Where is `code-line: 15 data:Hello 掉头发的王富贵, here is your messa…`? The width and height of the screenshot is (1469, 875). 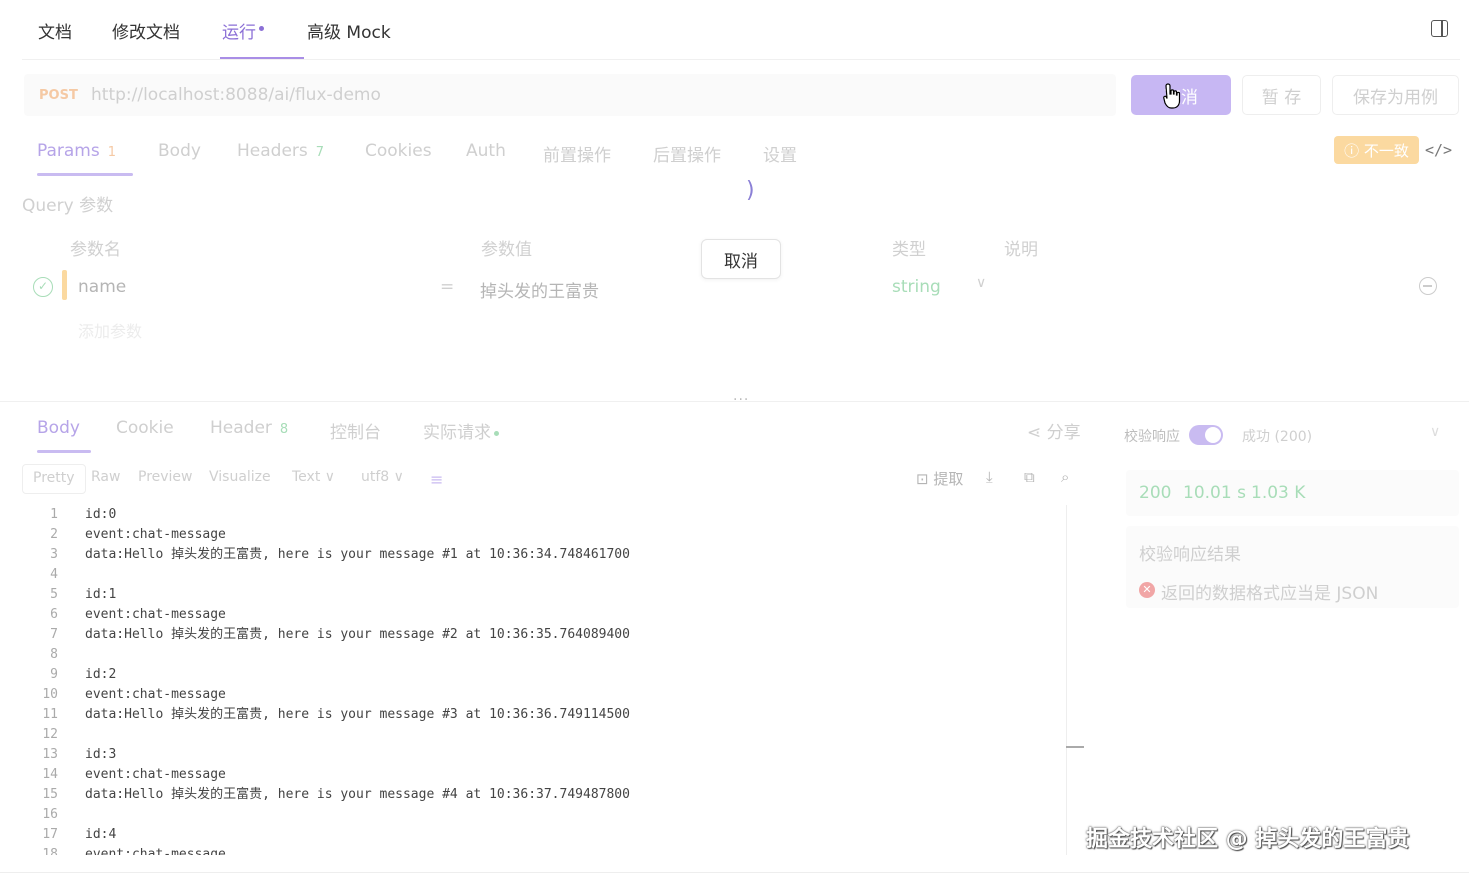
code-line: 15 data:Hello 掉头发的王富贵, here is your messa… is located at coordinates (542, 795).